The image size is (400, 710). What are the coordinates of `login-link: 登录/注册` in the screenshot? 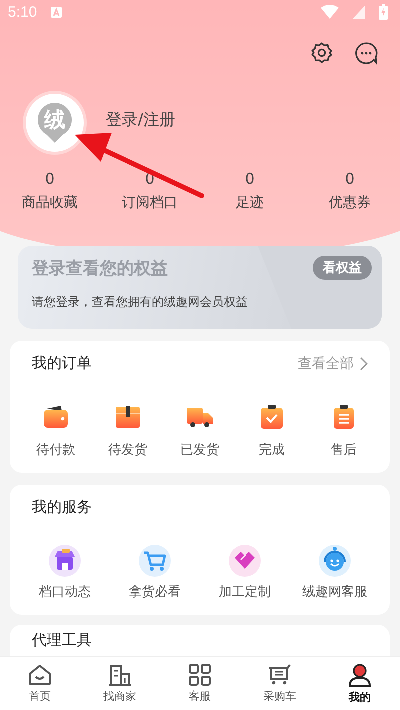 It's located at (141, 120).